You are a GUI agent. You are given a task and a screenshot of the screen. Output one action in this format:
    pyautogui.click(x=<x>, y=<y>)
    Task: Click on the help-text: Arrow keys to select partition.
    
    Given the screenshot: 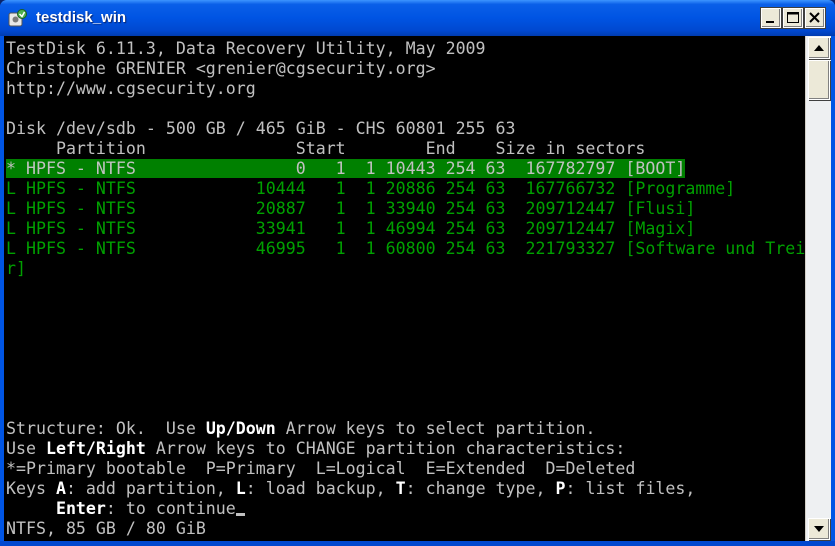 What is the action you would take?
    pyautogui.click(x=435, y=428)
    